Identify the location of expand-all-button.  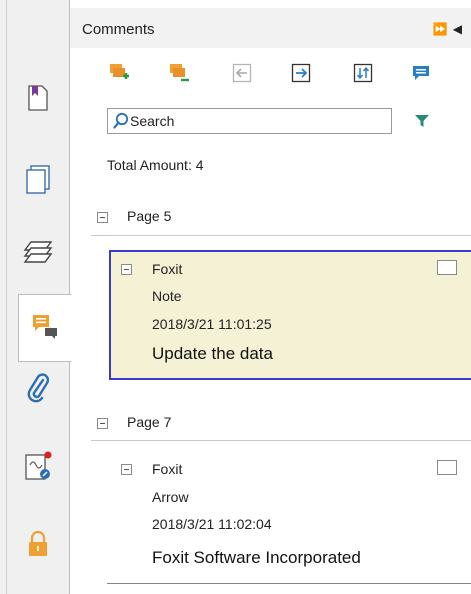
(119, 75).